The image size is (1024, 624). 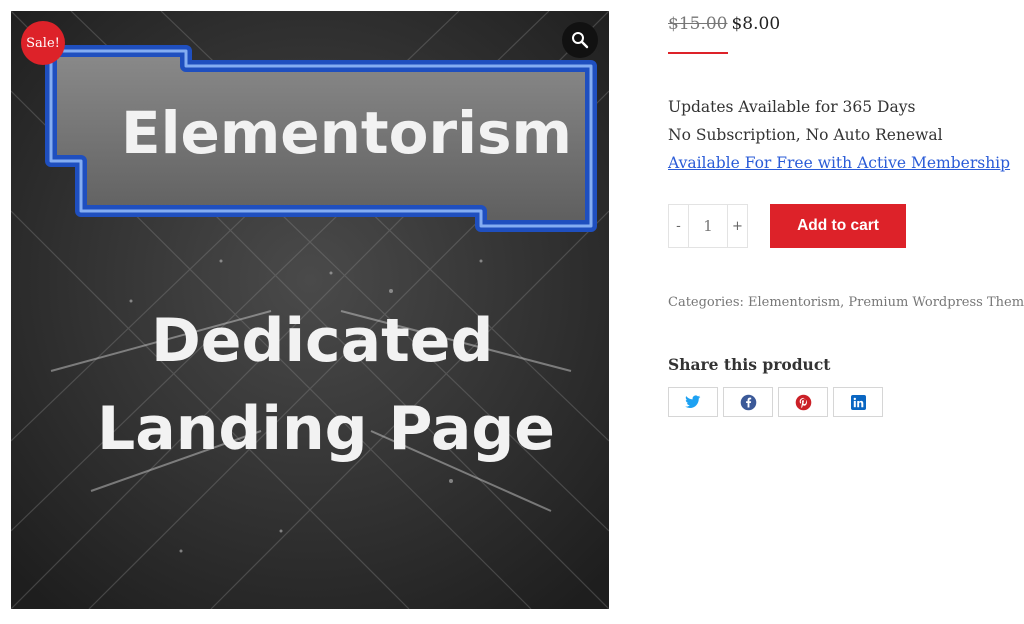 I want to click on quantity-decrease-button: -, so click(x=678, y=226).